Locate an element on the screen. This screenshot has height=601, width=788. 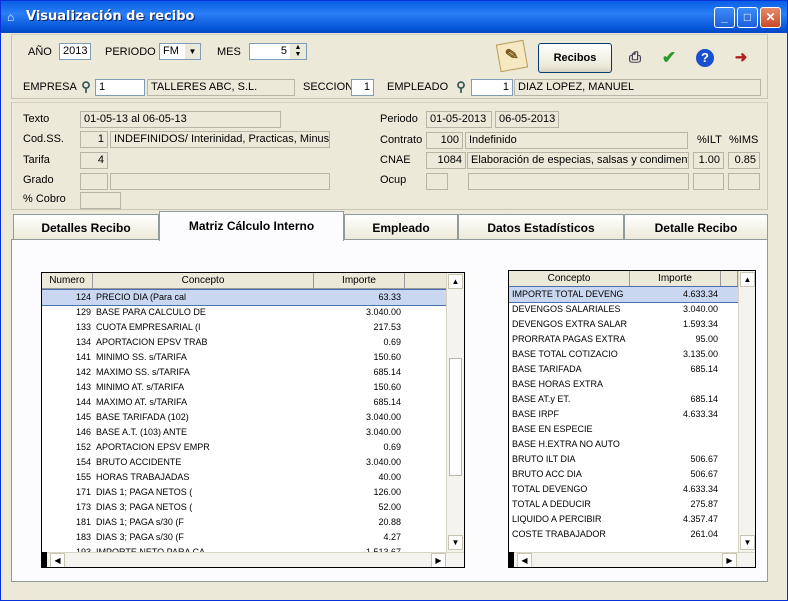
table-row: 181 DIAS 1; PAGA s/30 (F 20.88 is located at coordinates (244, 522).